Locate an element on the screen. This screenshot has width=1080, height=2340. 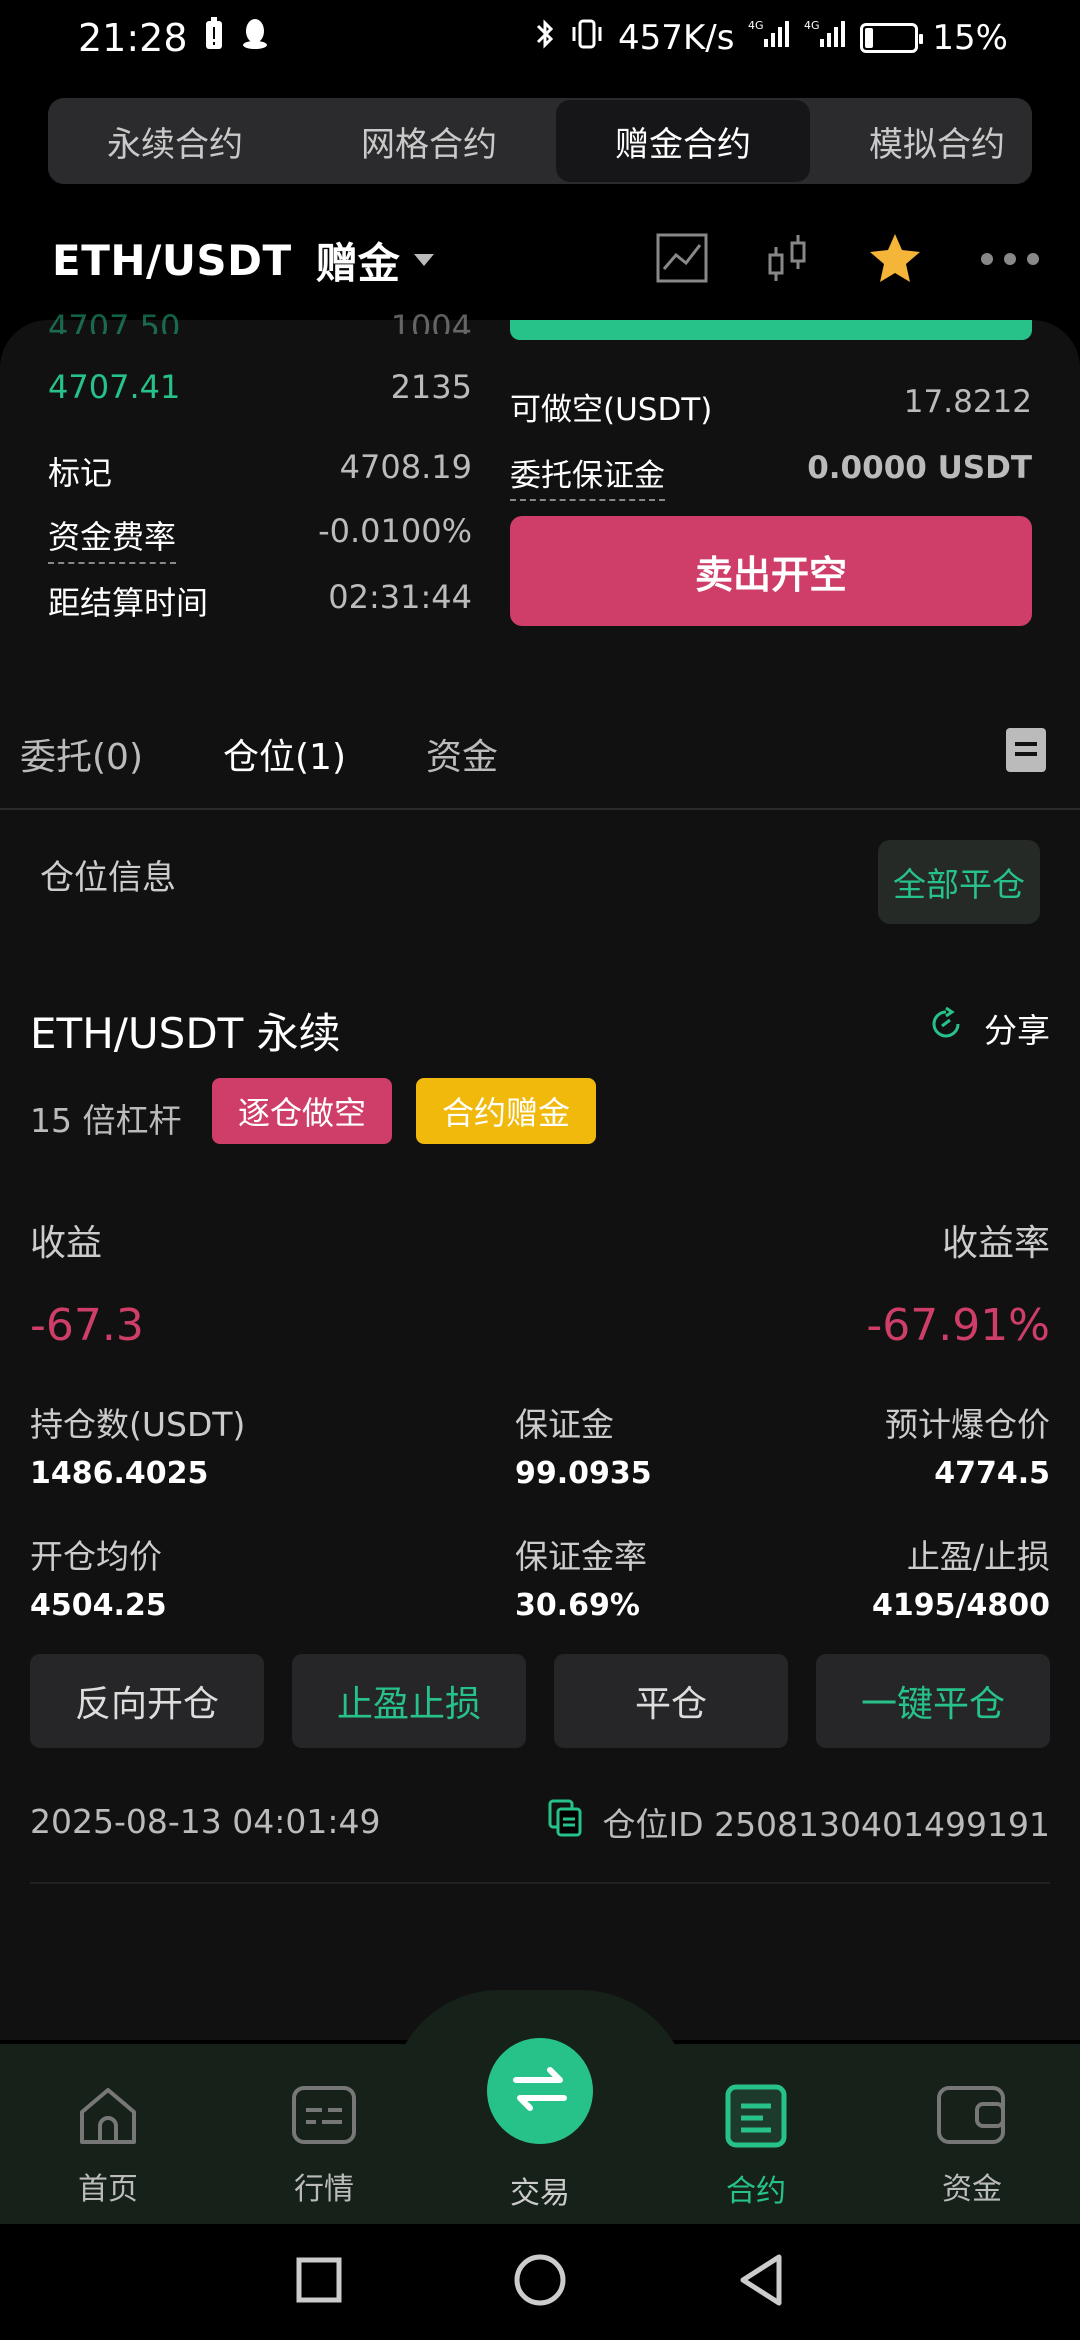
system-nav-bar is located at coordinates (540, 2282).